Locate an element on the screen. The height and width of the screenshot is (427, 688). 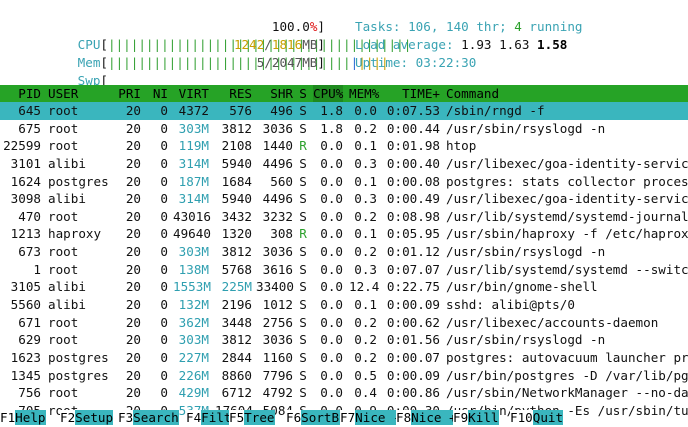
column-header-cpu: CPU% is located at coordinates (328, 93).